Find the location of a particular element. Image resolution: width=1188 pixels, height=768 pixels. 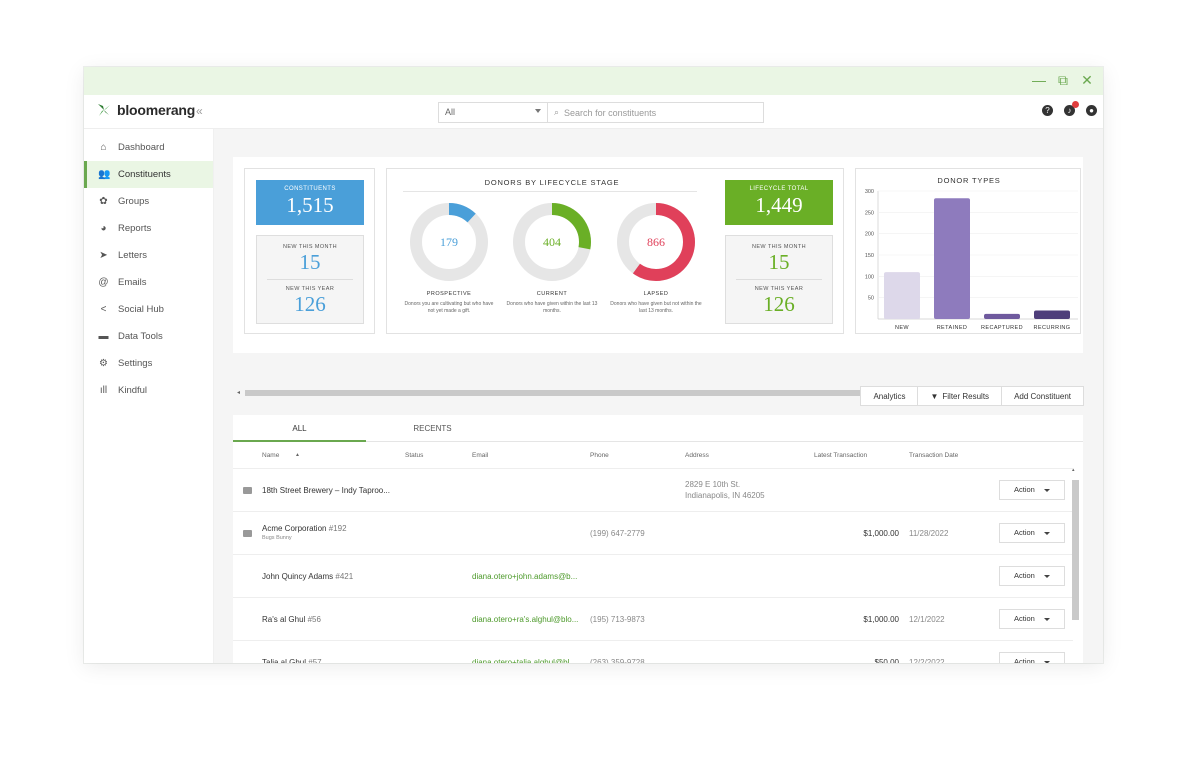

column-header-email: Email is located at coordinates (480, 455).